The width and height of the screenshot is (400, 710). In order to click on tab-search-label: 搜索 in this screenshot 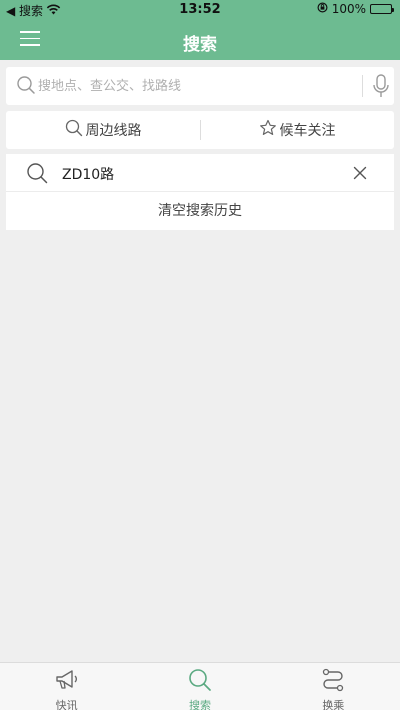, I will do `click(199, 704)`.